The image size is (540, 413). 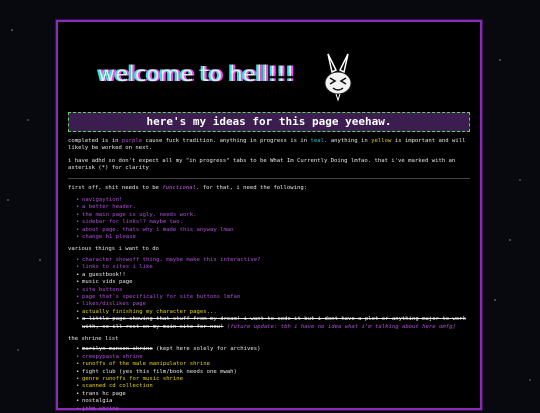 What do you see at coordinates (196, 74) in the screenshot?
I see `page-title: welcome to hell!!!` at bounding box center [196, 74].